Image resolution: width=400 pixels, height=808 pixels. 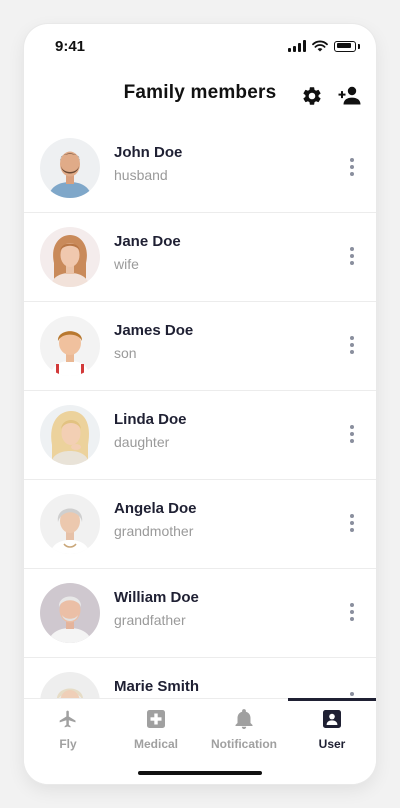 I want to click on member-relation: grandmother, so click(x=154, y=531).